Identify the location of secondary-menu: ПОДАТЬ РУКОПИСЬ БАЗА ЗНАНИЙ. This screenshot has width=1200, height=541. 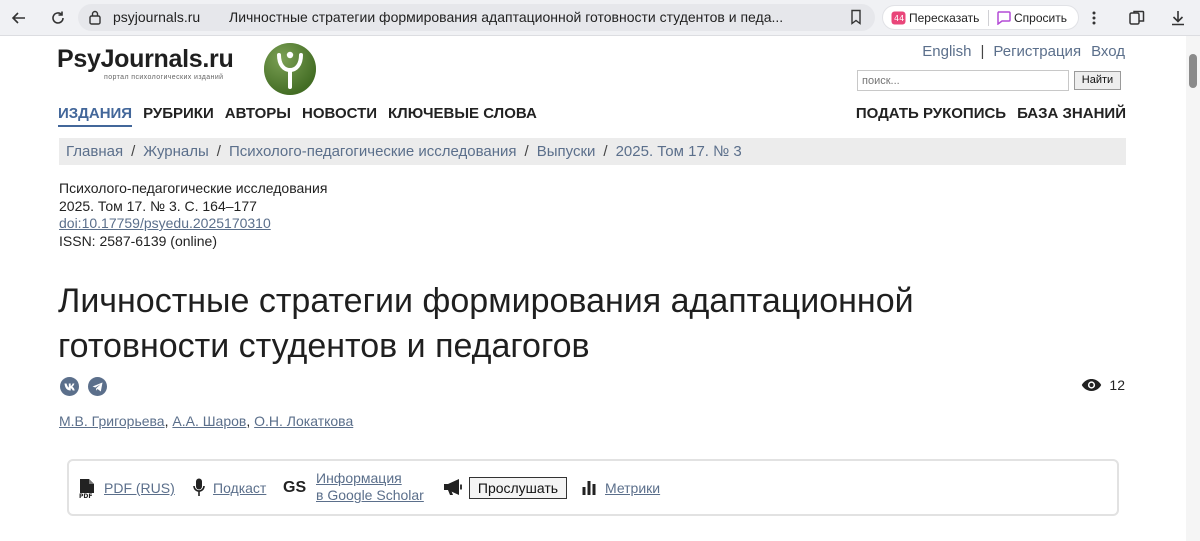
(985, 113).